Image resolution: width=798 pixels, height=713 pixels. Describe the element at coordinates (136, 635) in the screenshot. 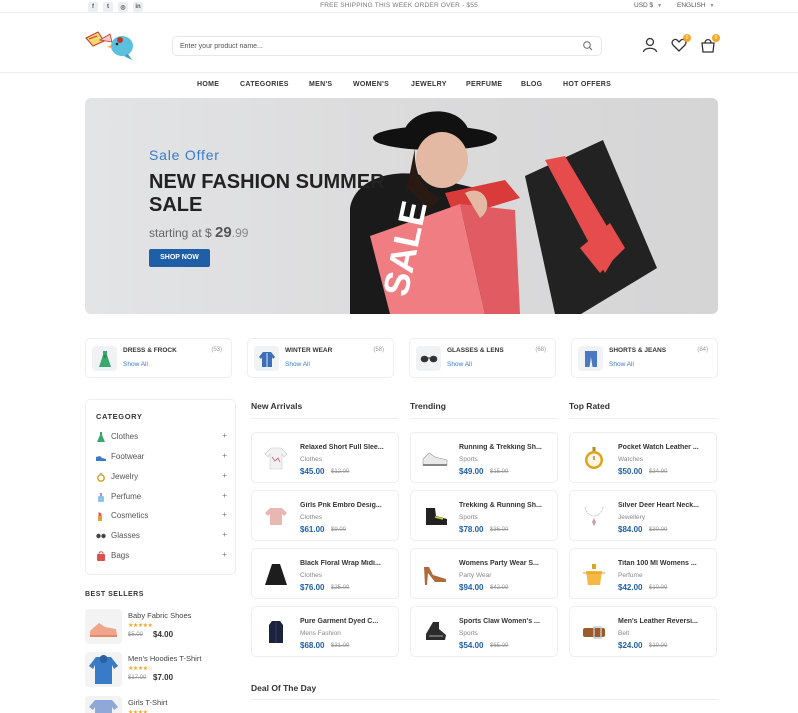

I see `old-price: $5.00` at that location.